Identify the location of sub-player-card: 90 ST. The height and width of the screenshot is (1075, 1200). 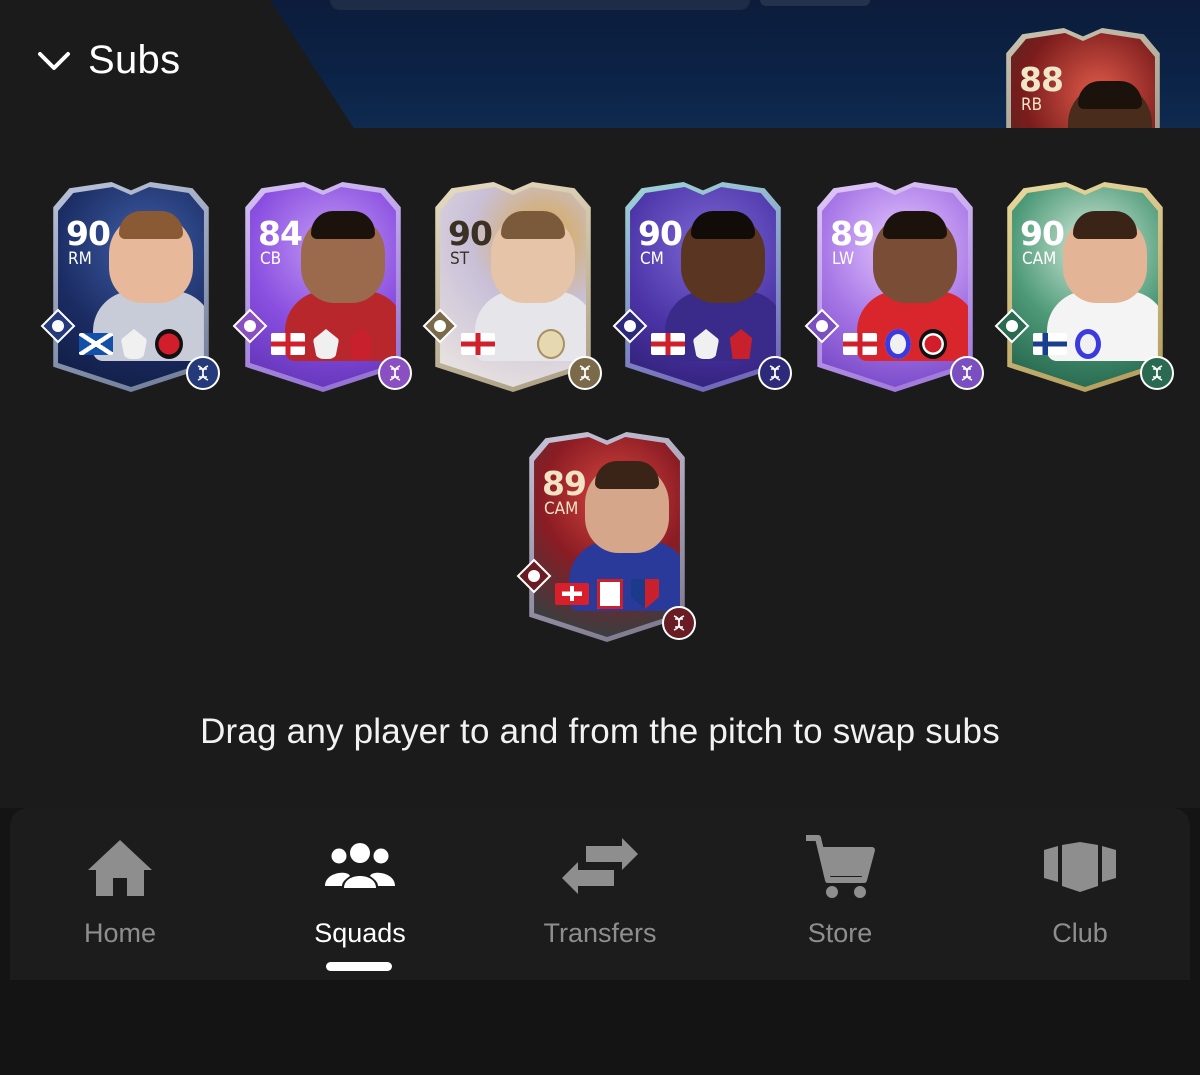
(512, 287).